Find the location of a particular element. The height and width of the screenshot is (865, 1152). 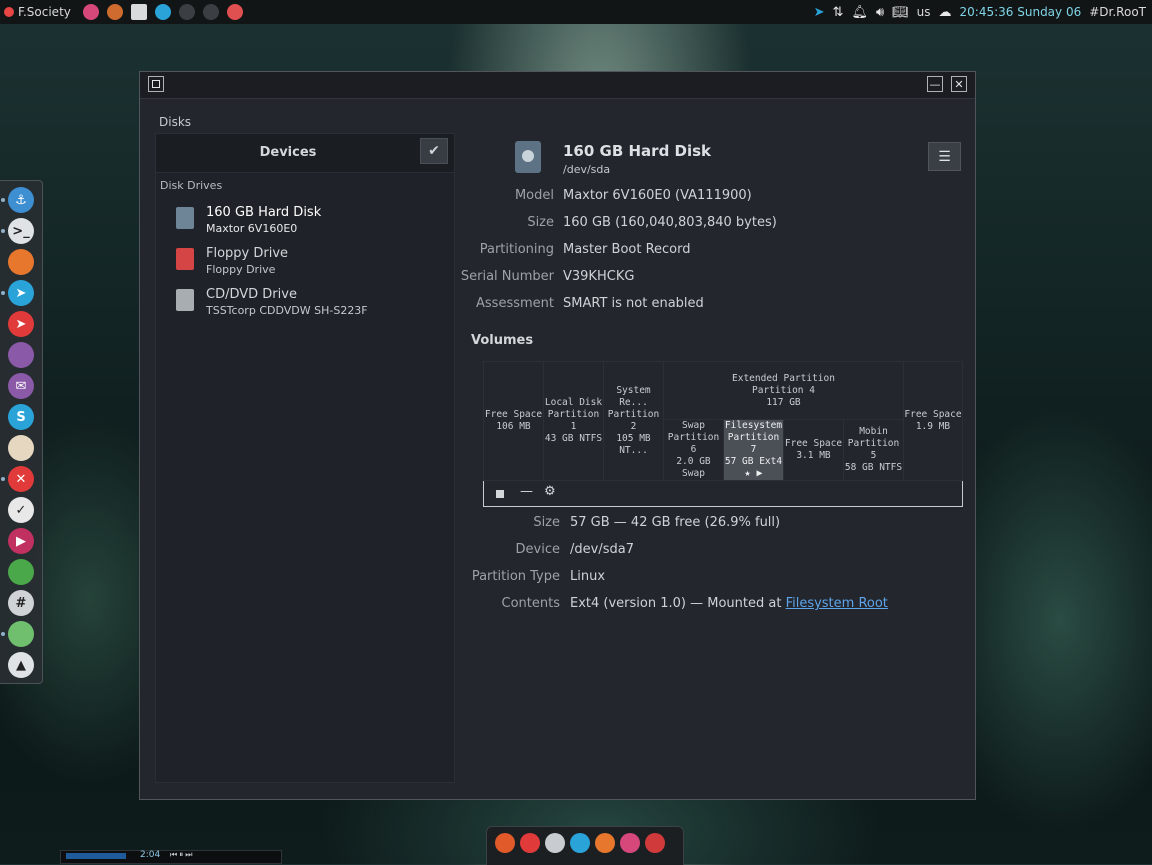

mail-icon: ✉ is located at coordinates (21, 386).